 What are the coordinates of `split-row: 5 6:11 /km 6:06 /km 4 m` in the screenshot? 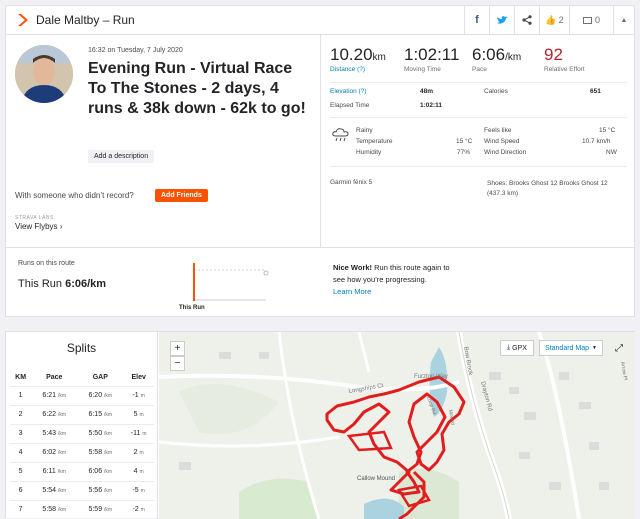 It's located at (82, 471).